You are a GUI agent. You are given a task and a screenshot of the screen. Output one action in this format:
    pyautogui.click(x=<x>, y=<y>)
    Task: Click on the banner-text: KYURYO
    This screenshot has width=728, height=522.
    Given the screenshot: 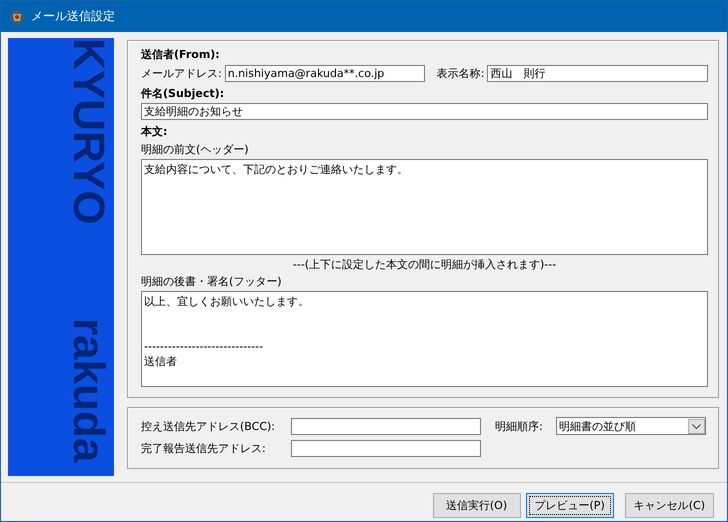 What is the action you would take?
    pyautogui.click(x=88, y=131)
    